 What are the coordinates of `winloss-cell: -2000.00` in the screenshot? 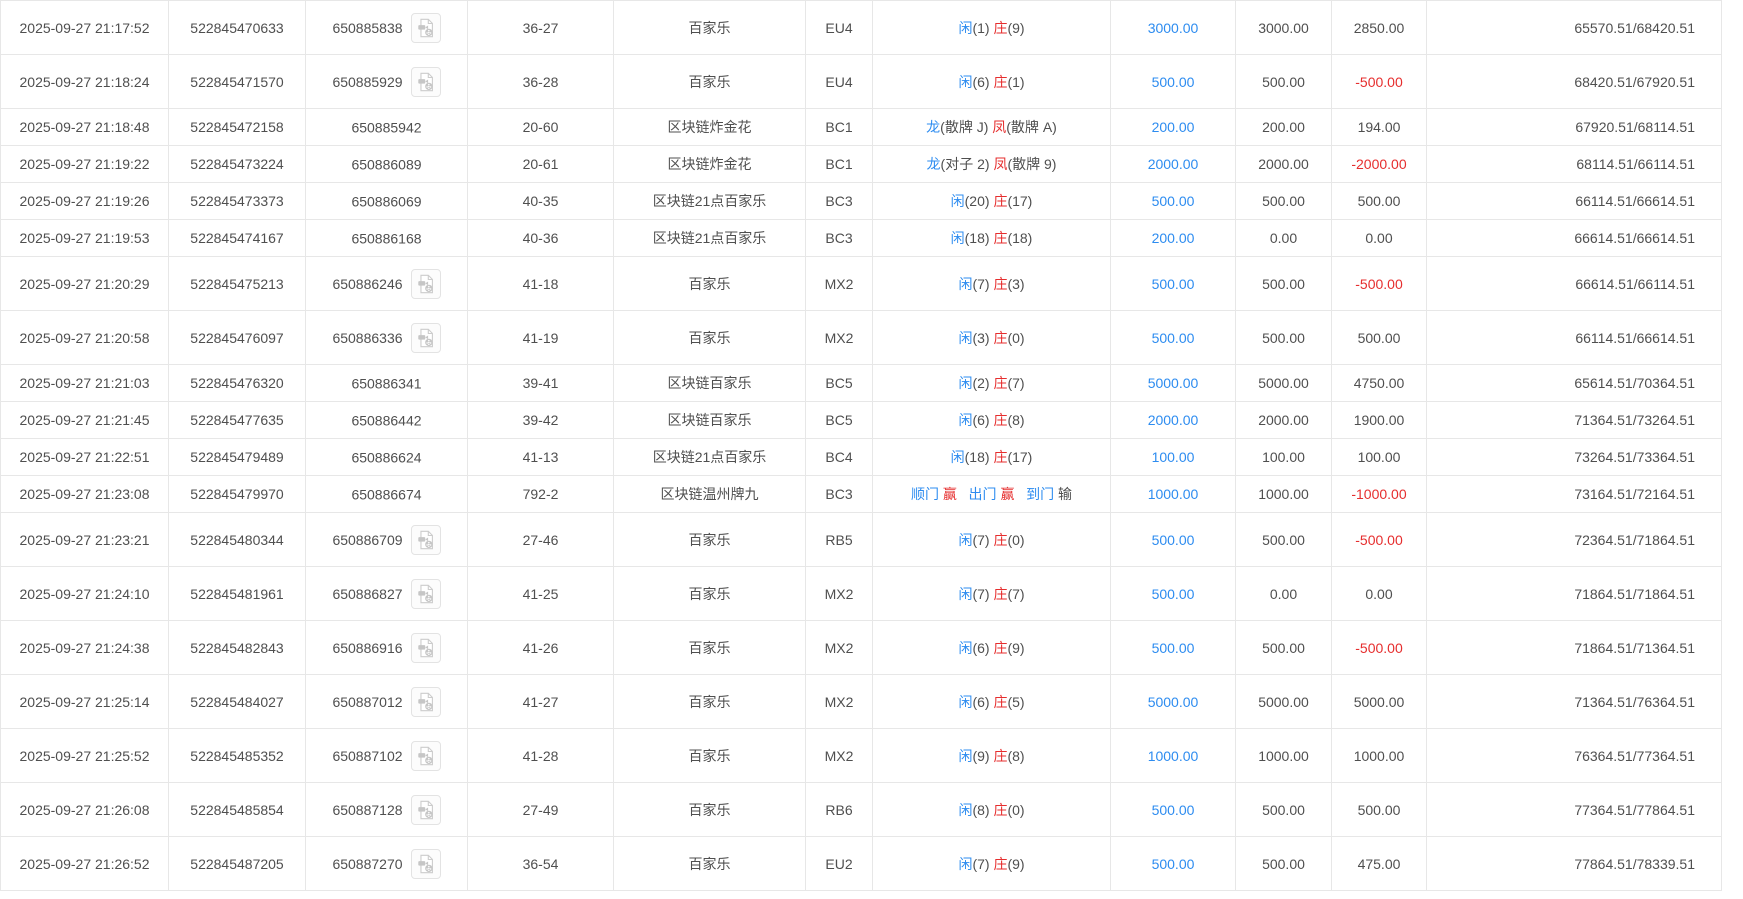 It's located at (1379, 164).